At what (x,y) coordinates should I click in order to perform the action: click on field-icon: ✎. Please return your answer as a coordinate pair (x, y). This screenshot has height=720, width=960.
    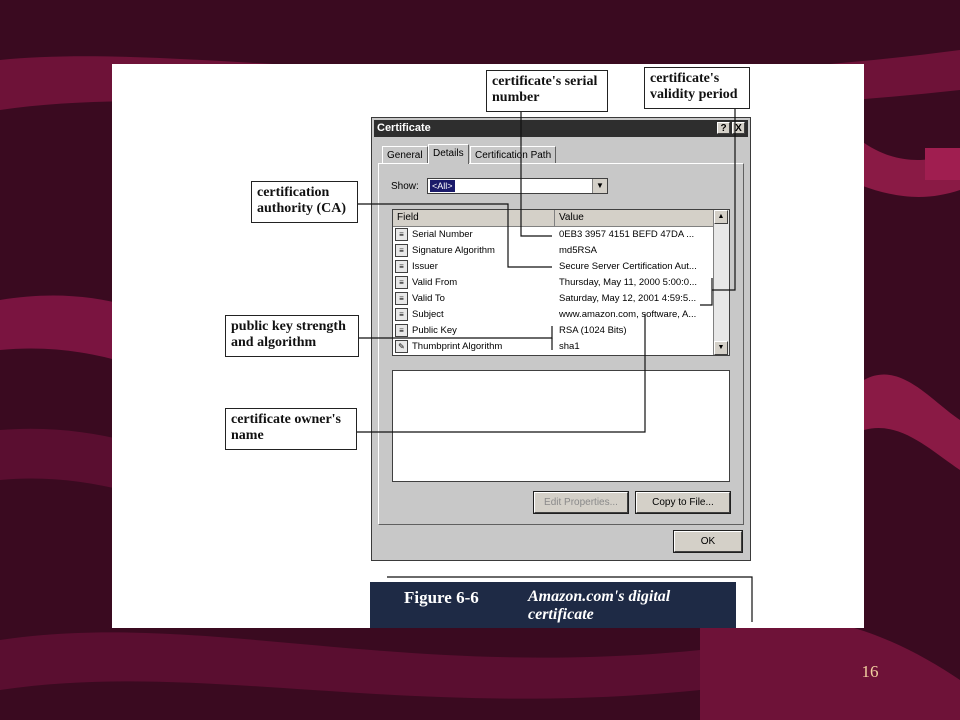
    Looking at the image, I should click on (401, 346).